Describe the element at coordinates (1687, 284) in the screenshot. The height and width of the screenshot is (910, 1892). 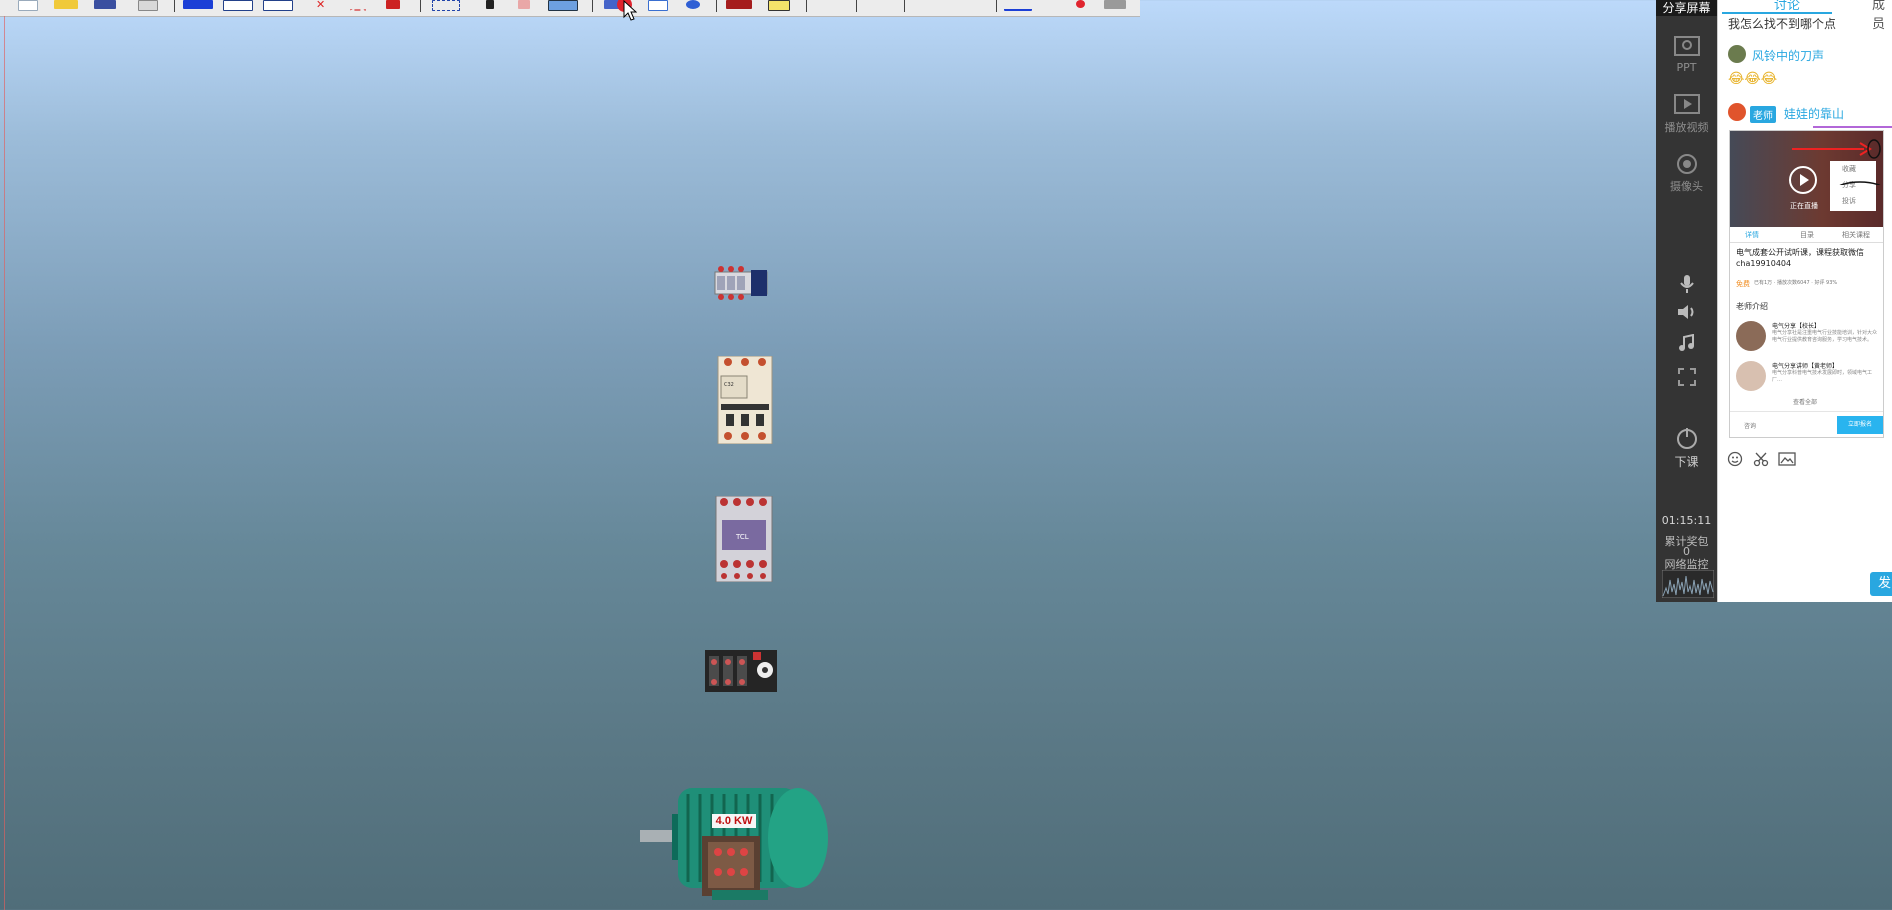
I see `microphone-icon` at that location.